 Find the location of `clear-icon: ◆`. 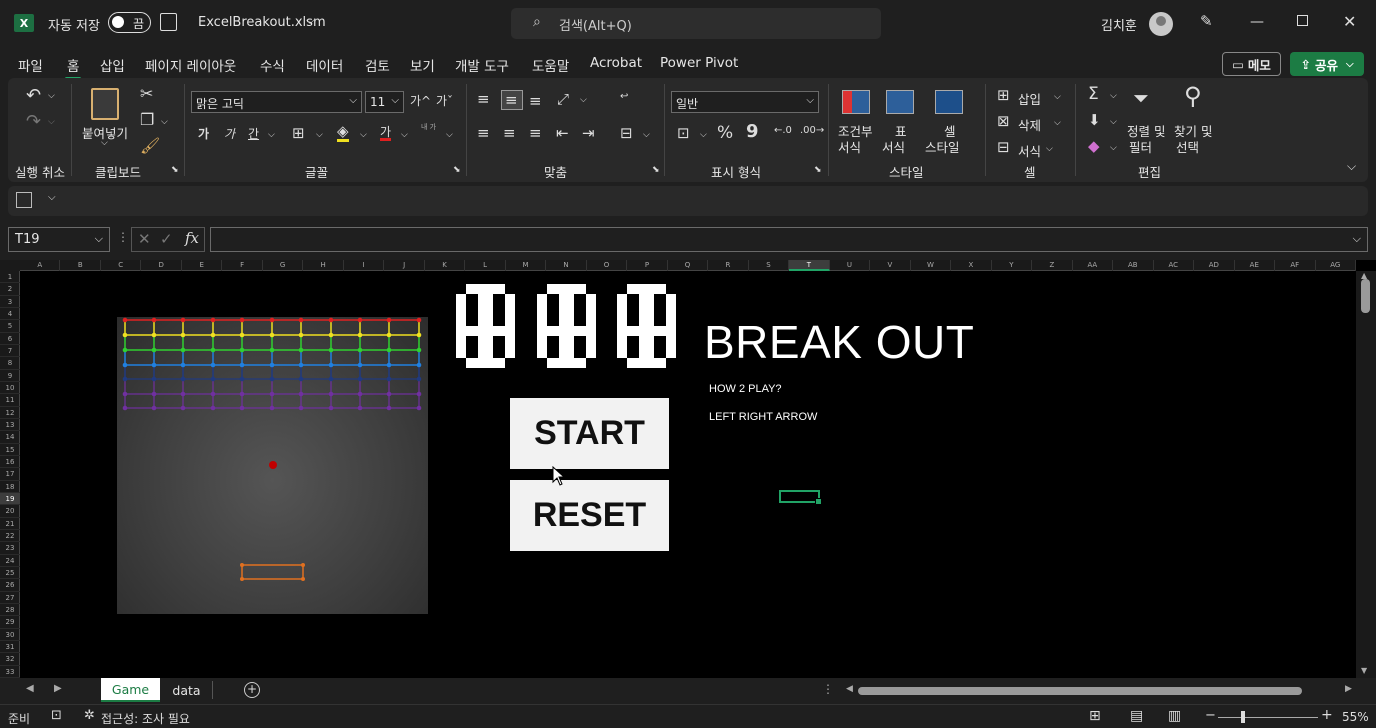

clear-icon: ◆ is located at coordinates (1094, 146).